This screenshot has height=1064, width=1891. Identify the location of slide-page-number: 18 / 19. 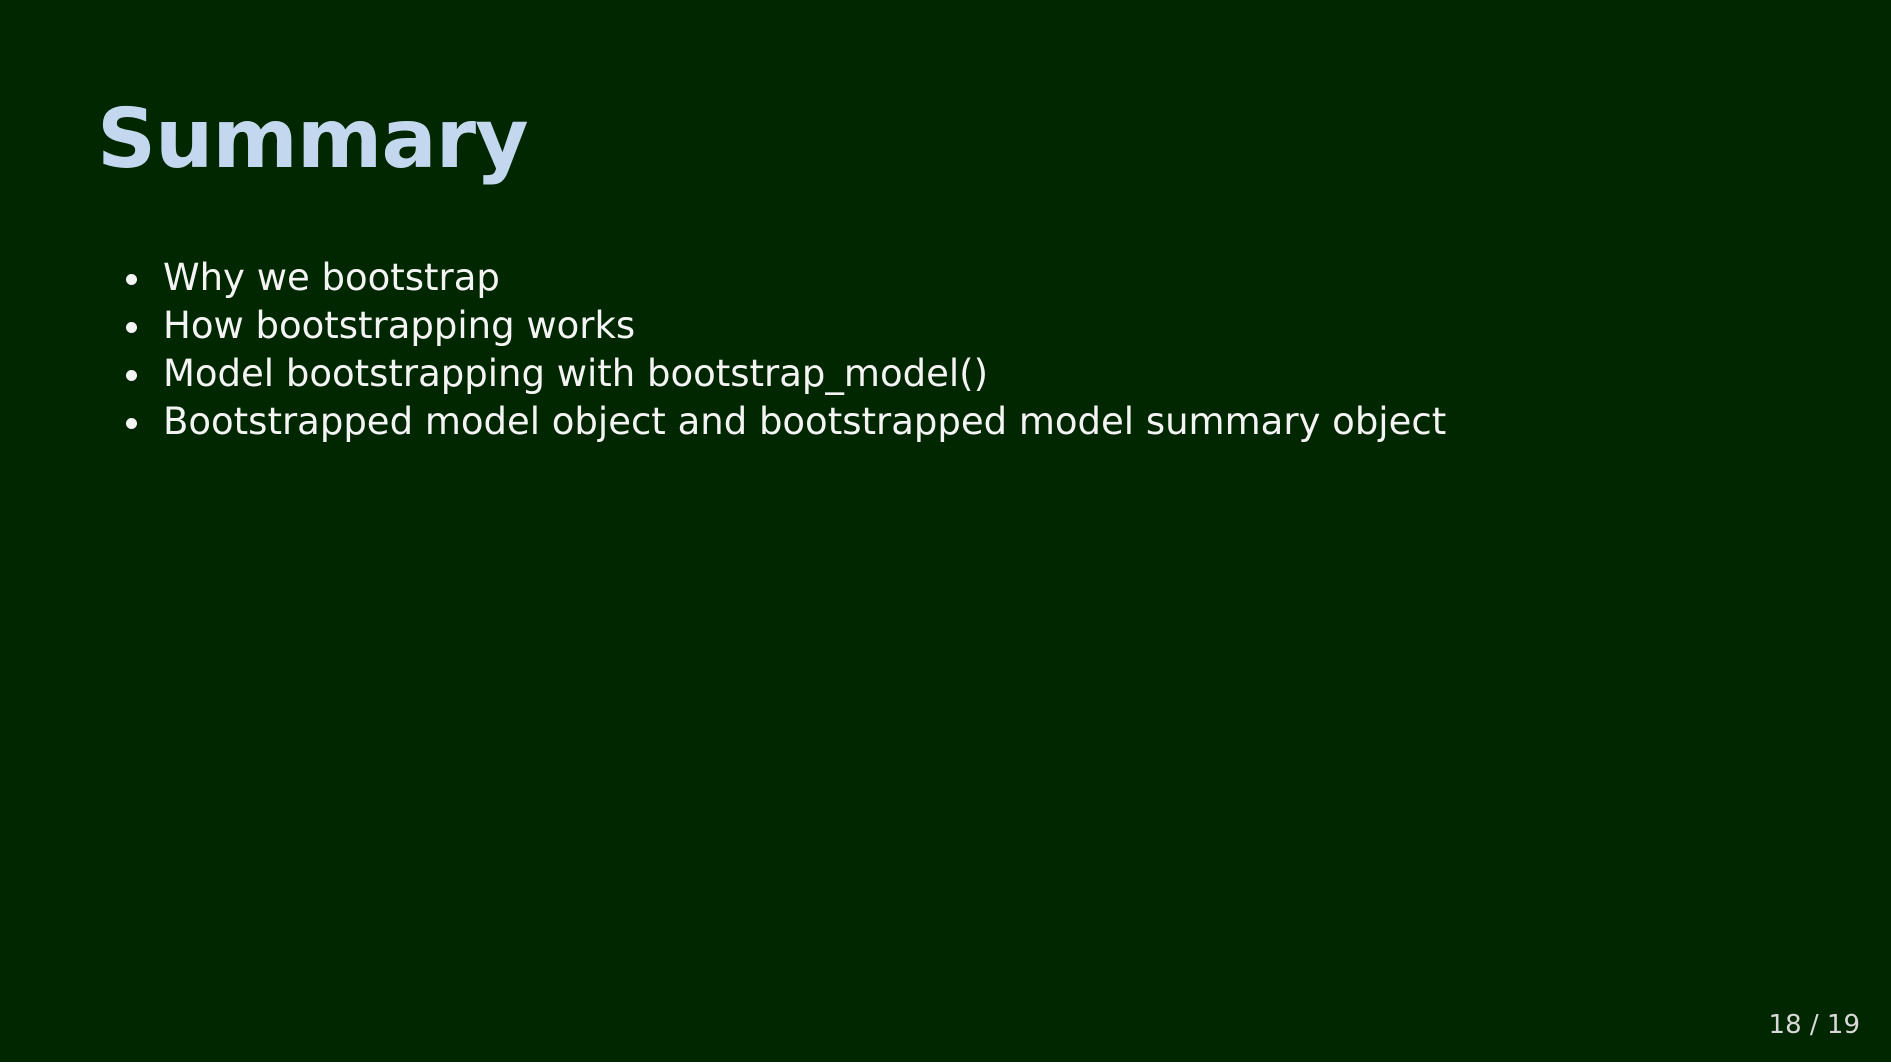
(1814, 1025).